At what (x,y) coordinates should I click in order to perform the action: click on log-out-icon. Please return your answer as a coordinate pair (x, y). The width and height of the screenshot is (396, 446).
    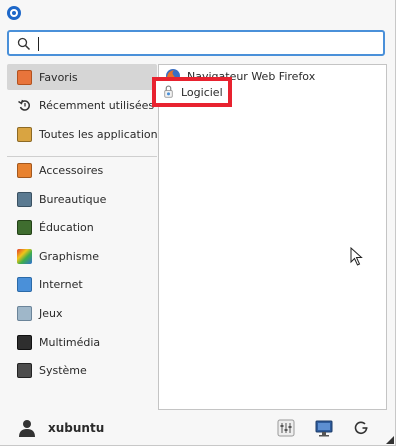
    Looking at the image, I should click on (362, 428).